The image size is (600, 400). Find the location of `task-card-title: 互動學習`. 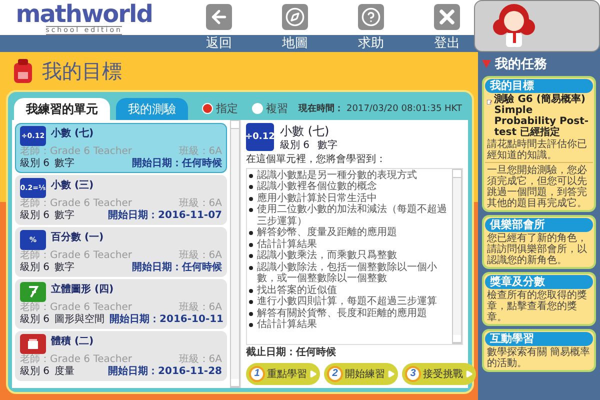

task-card-title: 互動學習 is located at coordinates (539, 339).